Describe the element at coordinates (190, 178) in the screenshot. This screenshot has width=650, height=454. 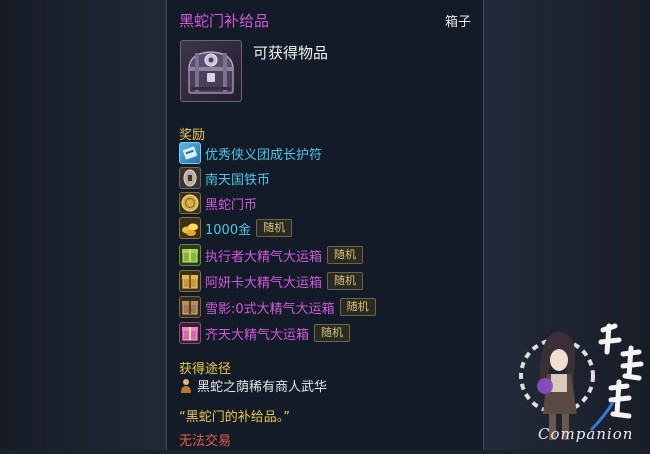
I see `iron-coin-icon` at that location.